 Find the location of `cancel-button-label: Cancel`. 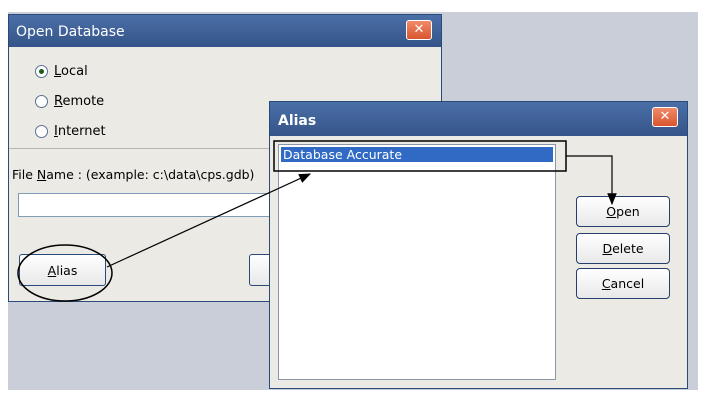

cancel-button-label: Cancel is located at coordinates (623, 283).